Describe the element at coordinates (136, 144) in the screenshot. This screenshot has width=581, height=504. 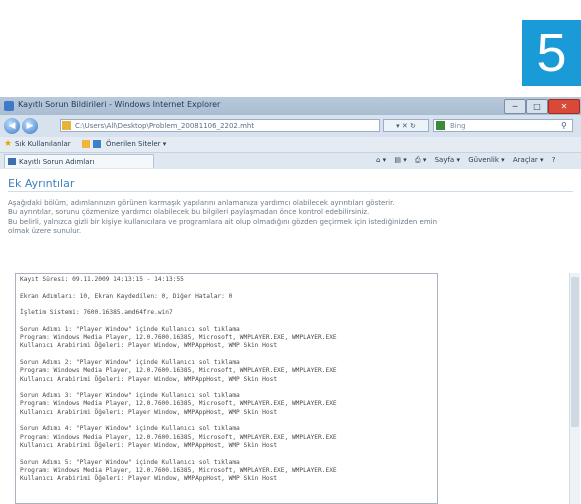
I see `suggested-sites-link: Önerilen Siteler ▾` at that location.